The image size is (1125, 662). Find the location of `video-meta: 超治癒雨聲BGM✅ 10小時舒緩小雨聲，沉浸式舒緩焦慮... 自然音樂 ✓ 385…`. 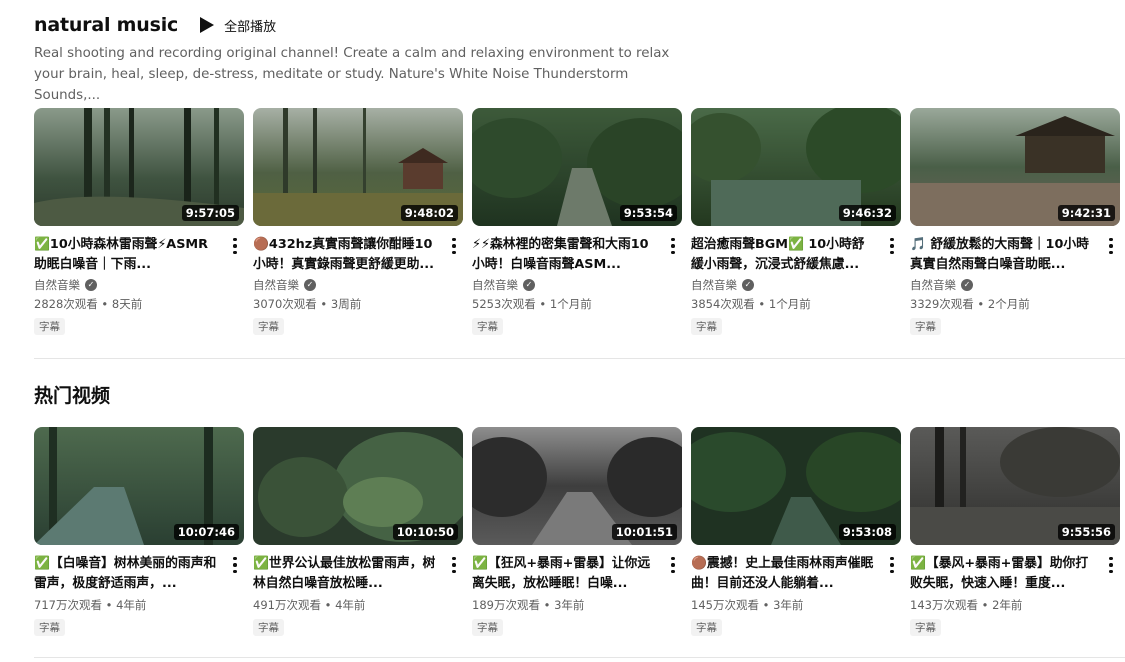

video-meta: 超治癒雨聲BGM✅ 10小時舒緩小雨聲，沉浸式舒緩焦慮... 自然音樂 ✓ 385… is located at coordinates (796, 280).